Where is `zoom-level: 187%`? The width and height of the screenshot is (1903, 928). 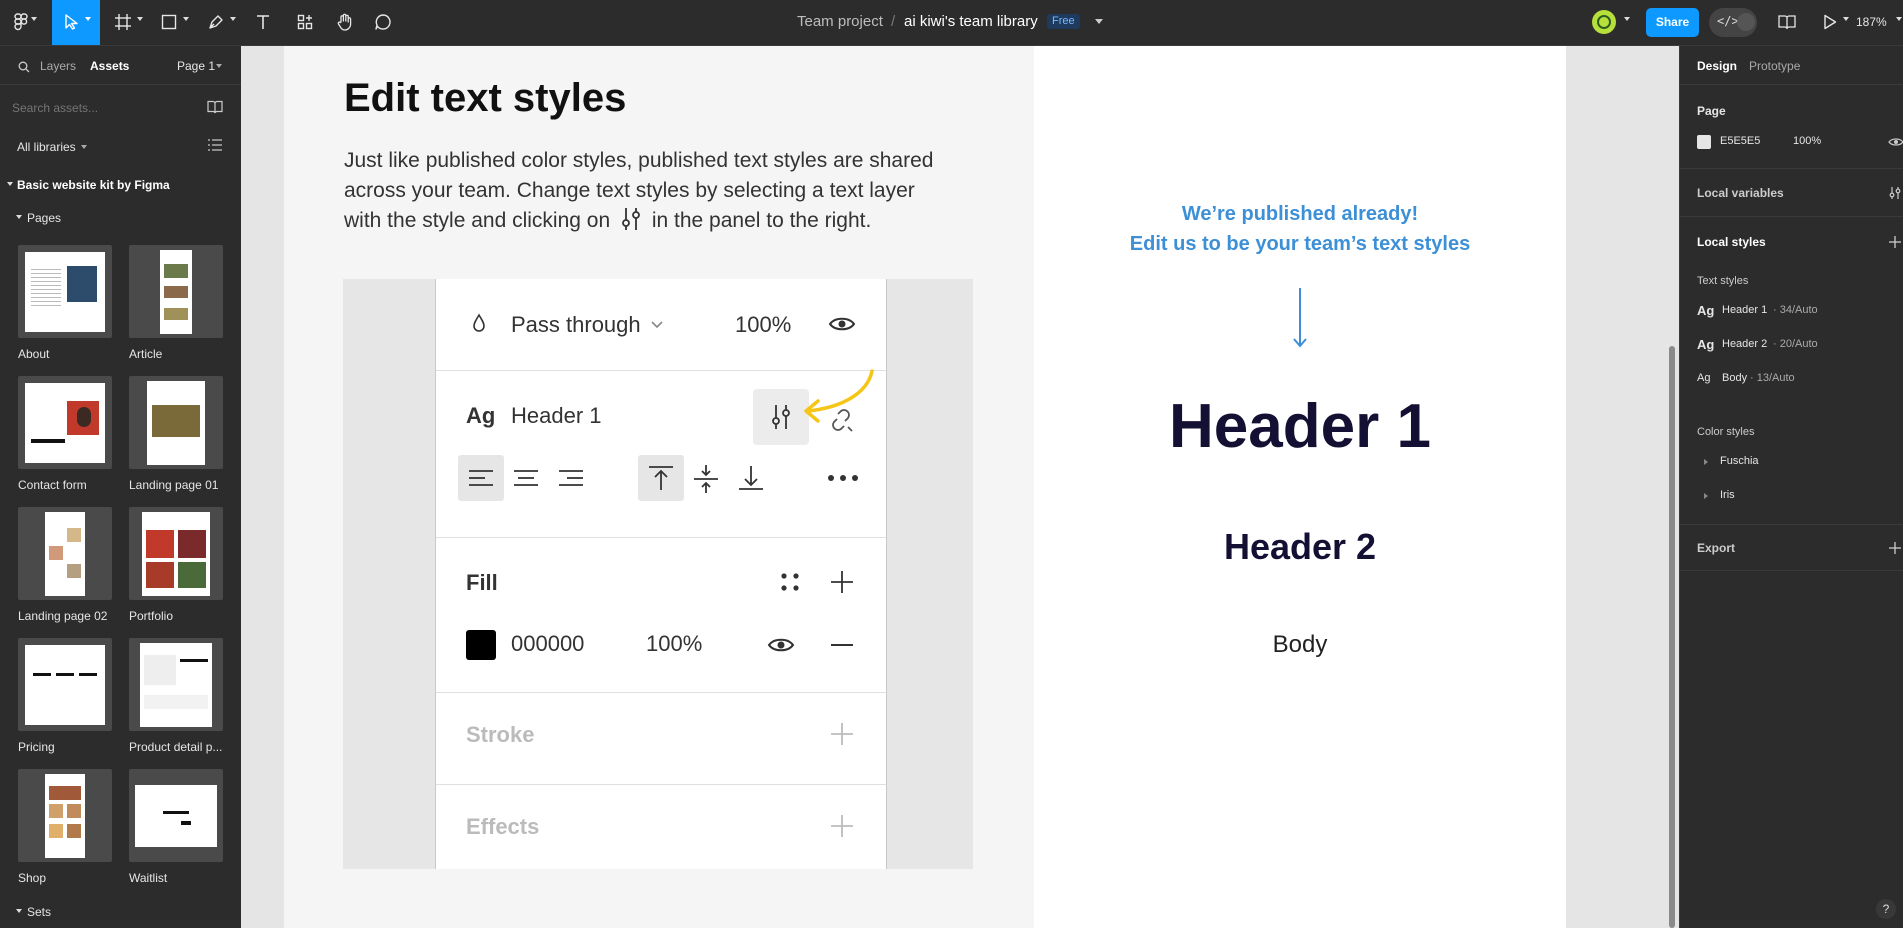
zoom-level: 187% is located at coordinates (1871, 22).